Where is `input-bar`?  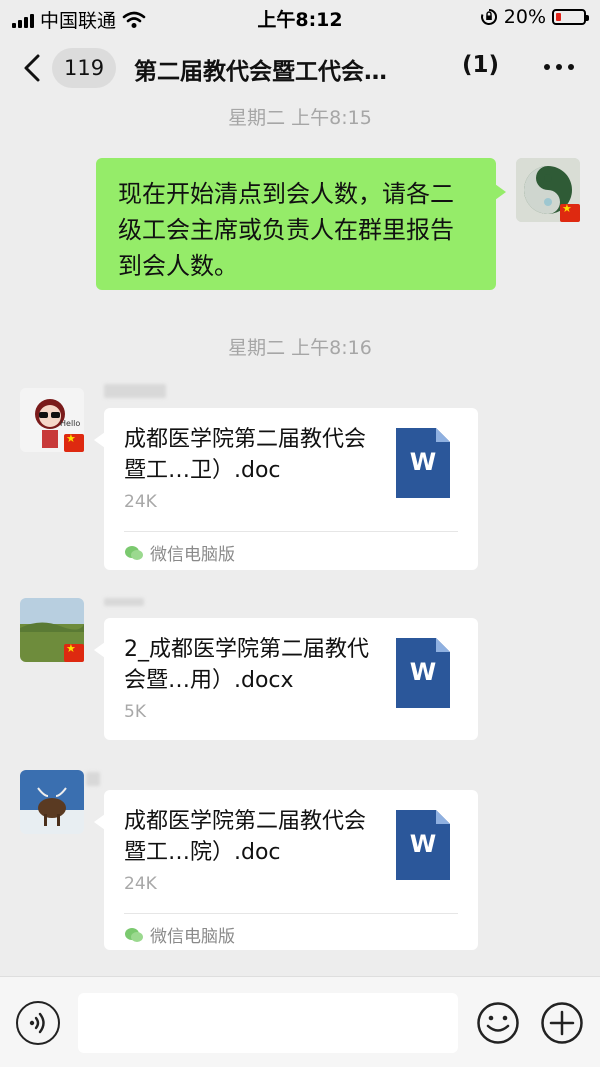
input-bar is located at coordinates (300, 1021).